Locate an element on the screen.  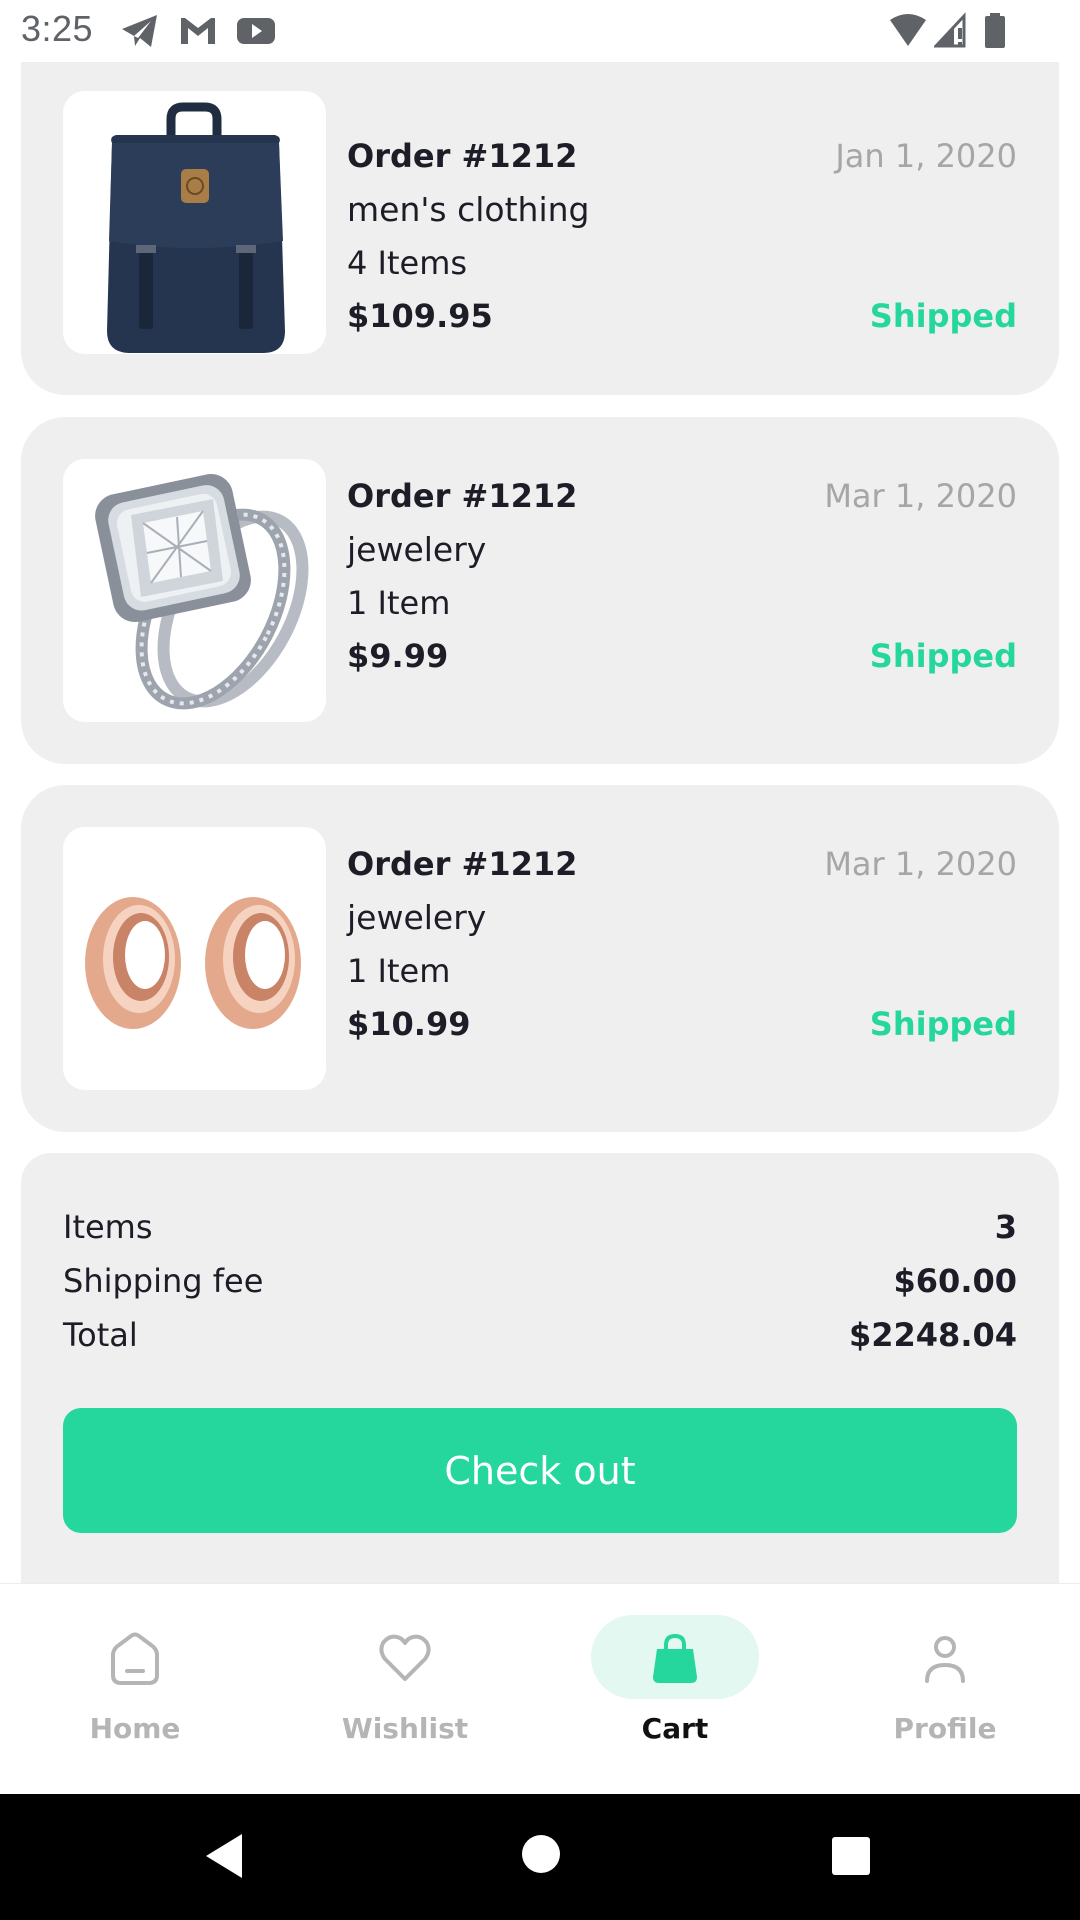
nav-label: Wishlist is located at coordinates (405, 1728).